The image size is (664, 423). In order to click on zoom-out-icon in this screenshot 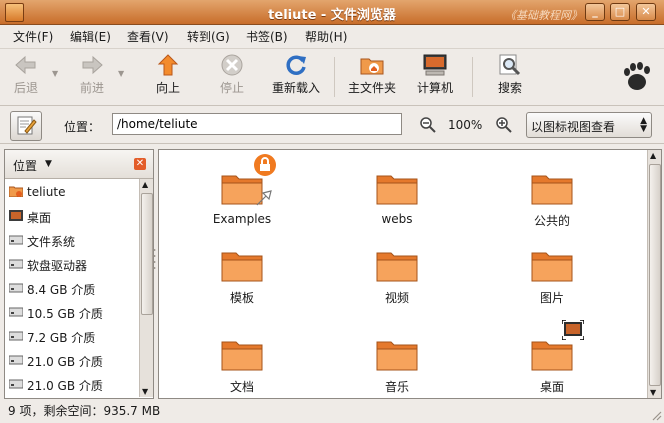, I will do `click(428, 125)`.